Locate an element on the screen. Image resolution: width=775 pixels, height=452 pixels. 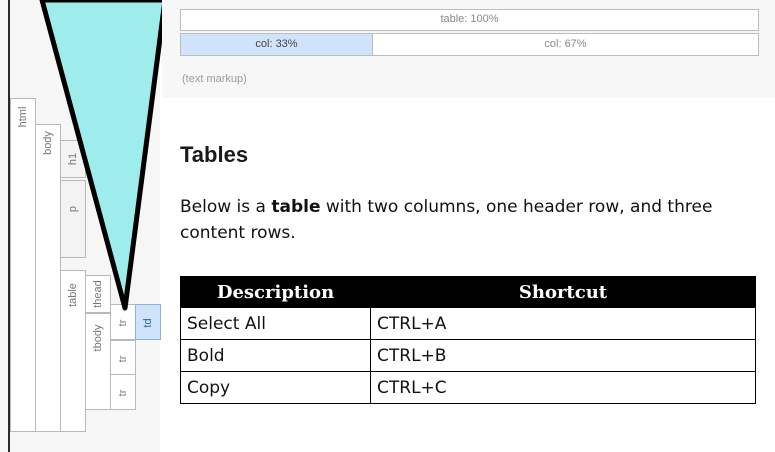
page-title: Tables is located at coordinates (214, 155).